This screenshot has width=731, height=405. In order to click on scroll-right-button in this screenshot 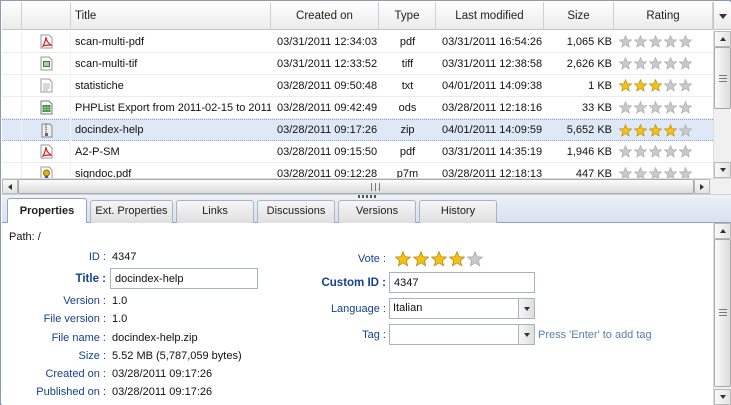, I will do `click(702, 186)`.